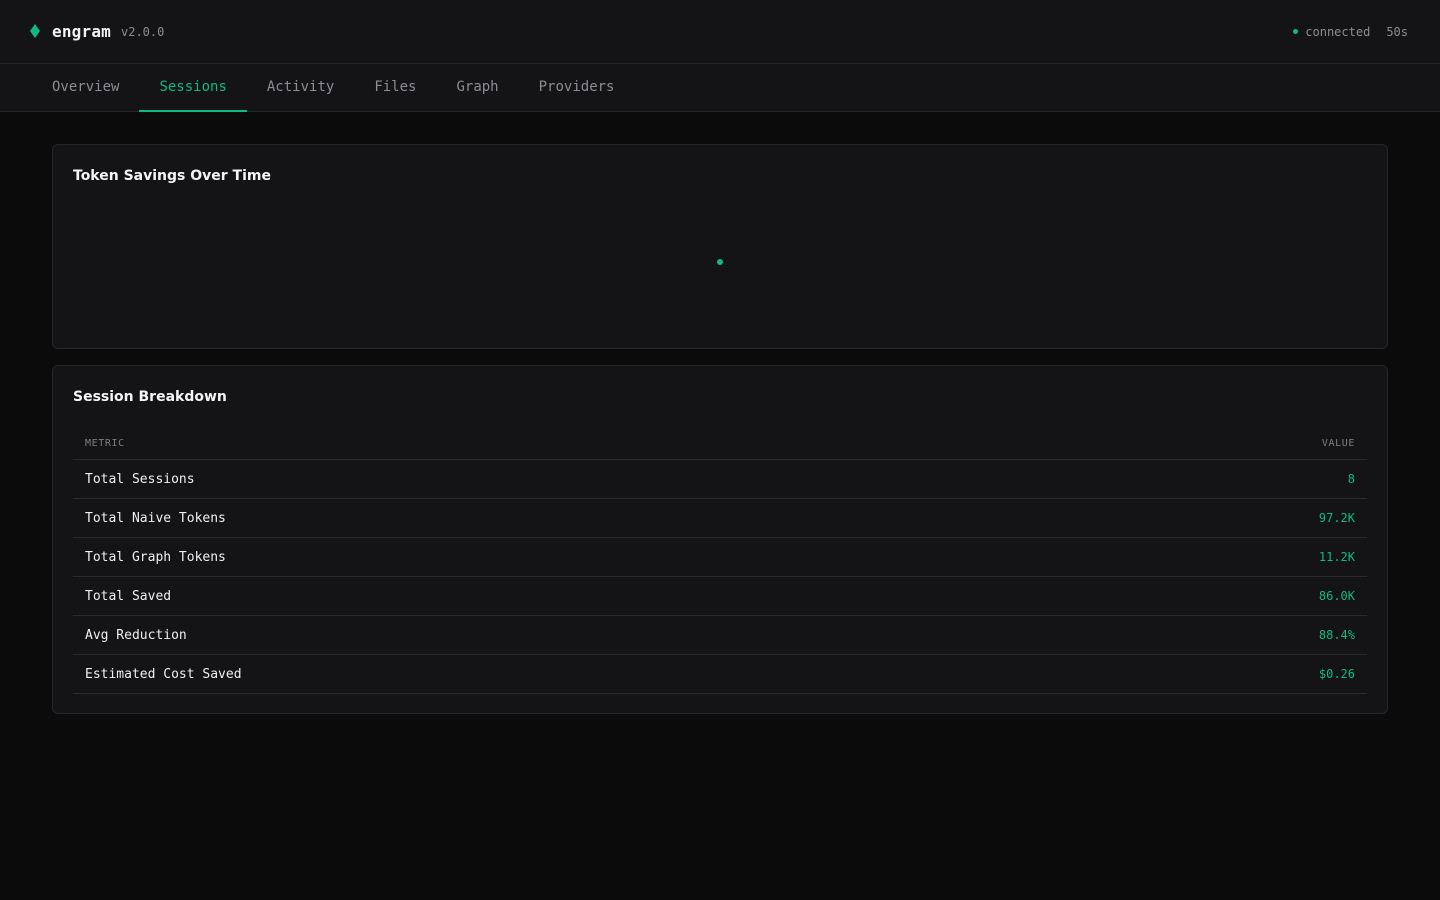 The width and height of the screenshot is (1440, 900). I want to click on tab-files: Files, so click(395, 87).